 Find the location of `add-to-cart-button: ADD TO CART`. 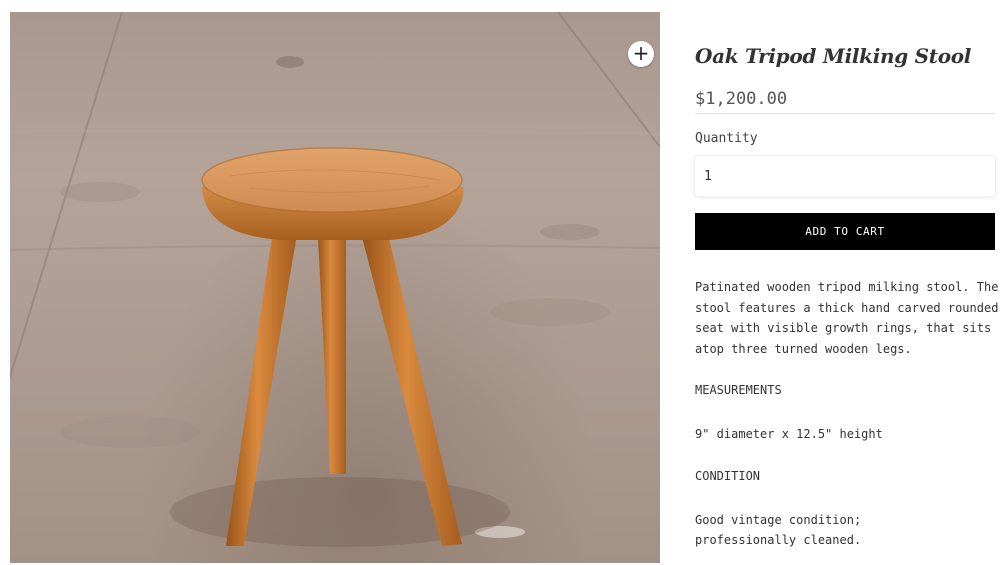

add-to-cart-button: ADD TO CART is located at coordinates (845, 231).